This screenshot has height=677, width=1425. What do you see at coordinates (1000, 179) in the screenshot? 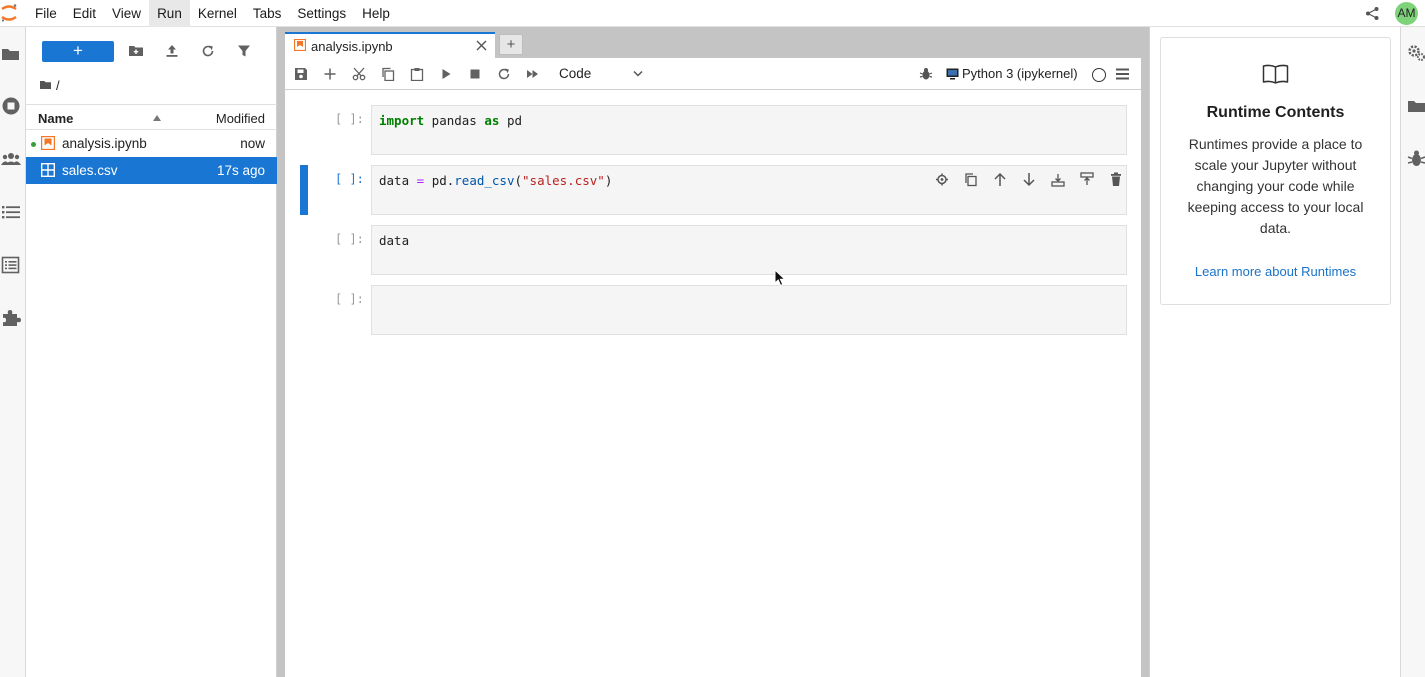
I see `move-up-icon` at bounding box center [1000, 179].